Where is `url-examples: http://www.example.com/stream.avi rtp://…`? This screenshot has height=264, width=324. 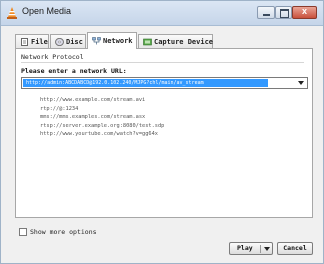
url-examples: http://www.example.com/stream.avi rtp://… is located at coordinates (102, 117).